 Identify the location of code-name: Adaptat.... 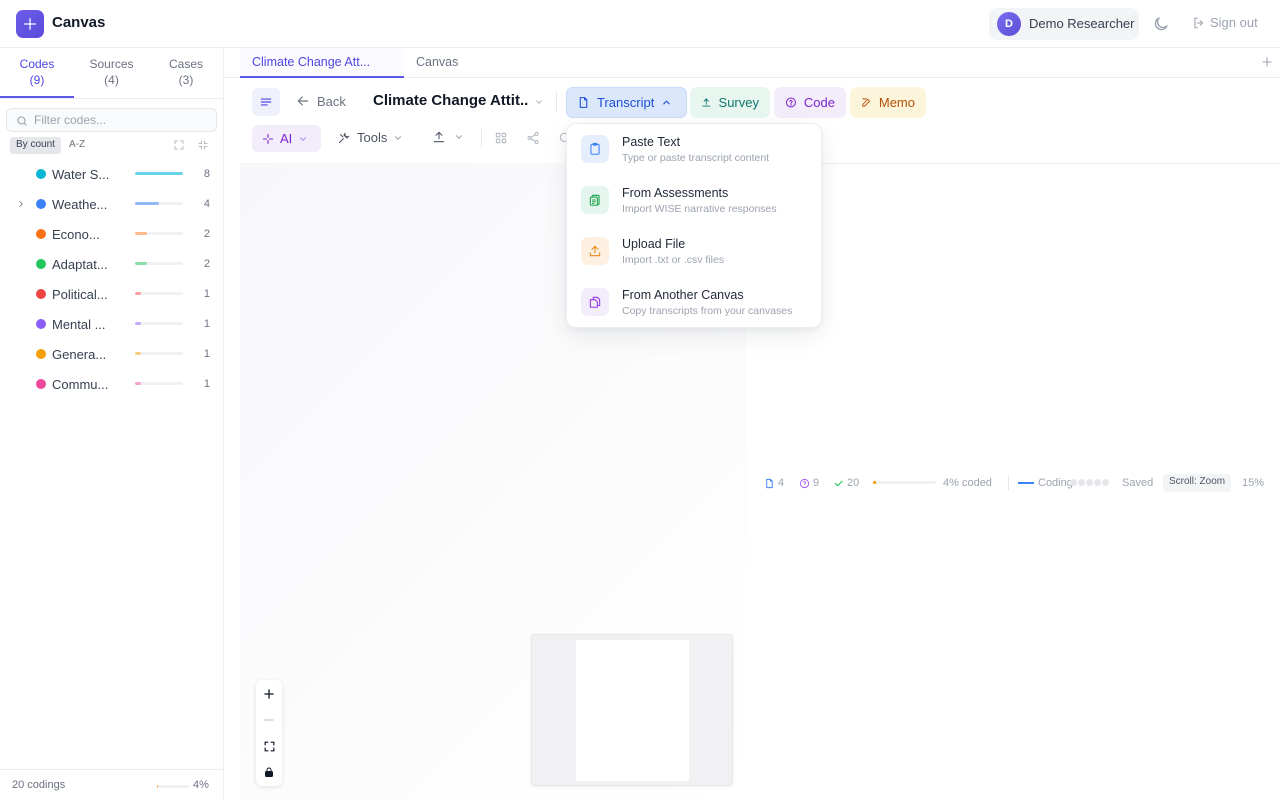
(80, 264).